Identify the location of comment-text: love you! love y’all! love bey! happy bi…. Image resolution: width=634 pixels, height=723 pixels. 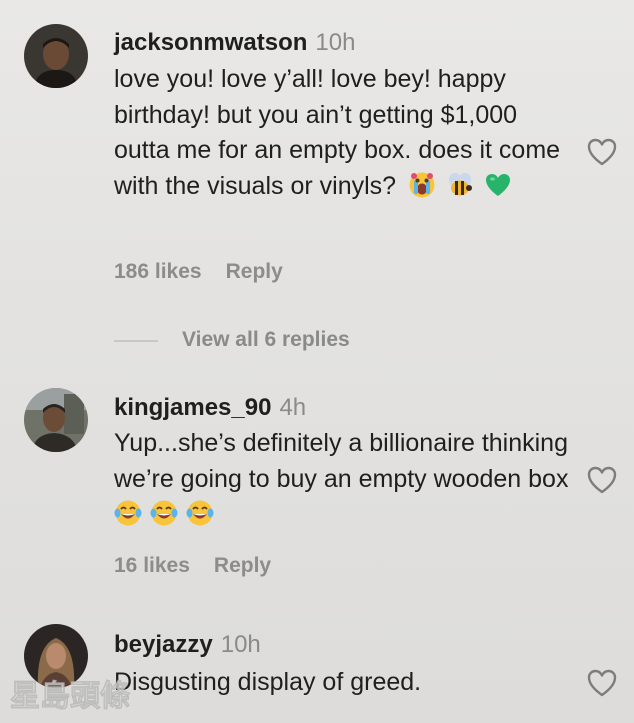
(344, 133).